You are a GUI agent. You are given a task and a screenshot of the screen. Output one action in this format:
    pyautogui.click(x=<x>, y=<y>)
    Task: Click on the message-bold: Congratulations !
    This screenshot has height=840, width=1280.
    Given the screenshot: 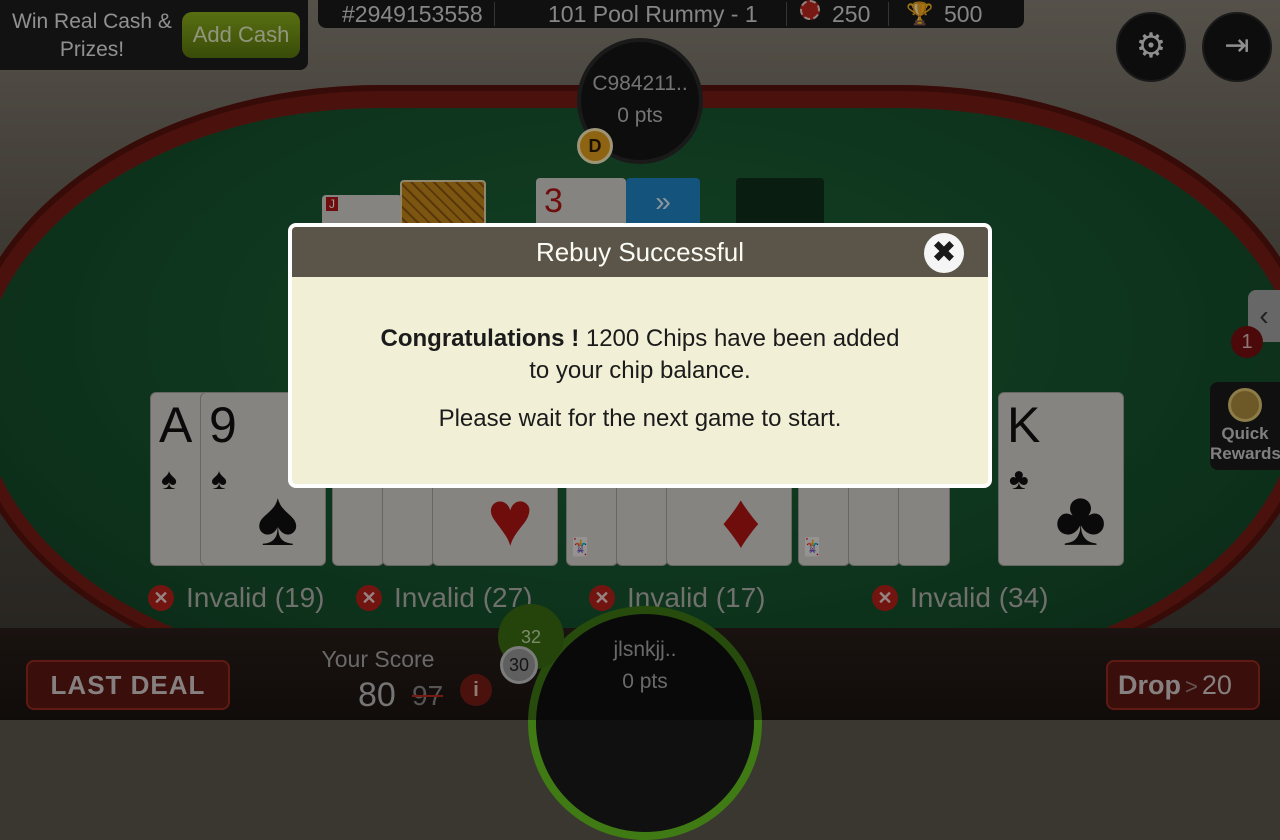 What is the action you would take?
    pyautogui.click(x=480, y=338)
    